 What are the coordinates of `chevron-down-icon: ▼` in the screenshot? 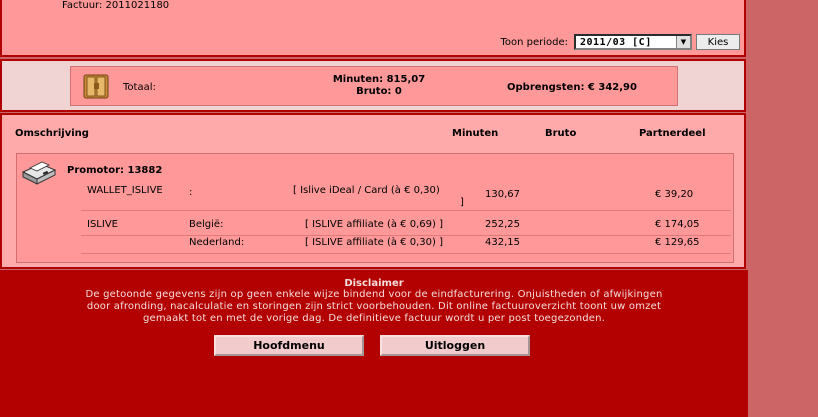 It's located at (683, 42).